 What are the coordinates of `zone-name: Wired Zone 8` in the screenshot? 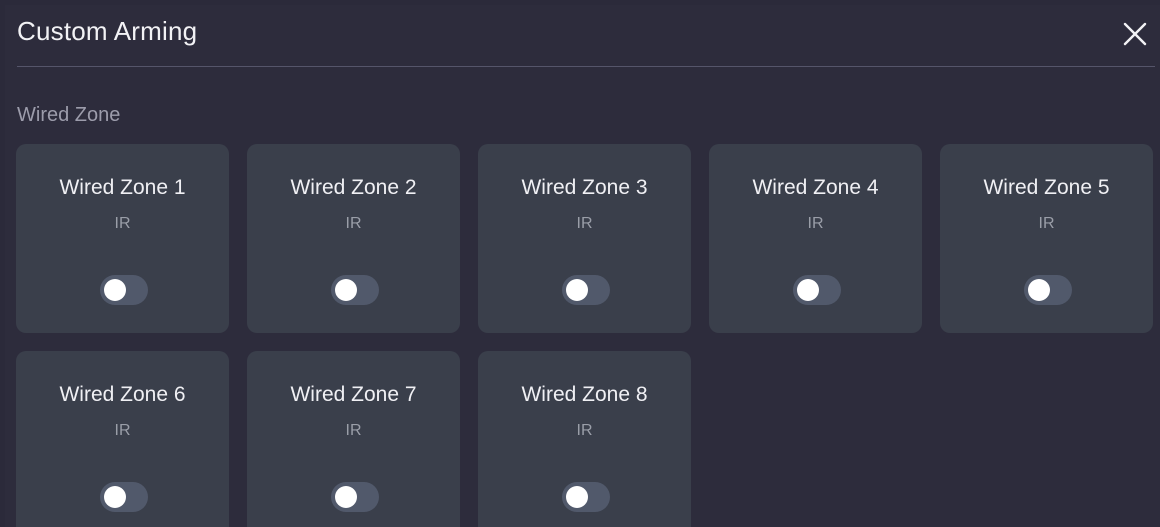 It's located at (584, 394).